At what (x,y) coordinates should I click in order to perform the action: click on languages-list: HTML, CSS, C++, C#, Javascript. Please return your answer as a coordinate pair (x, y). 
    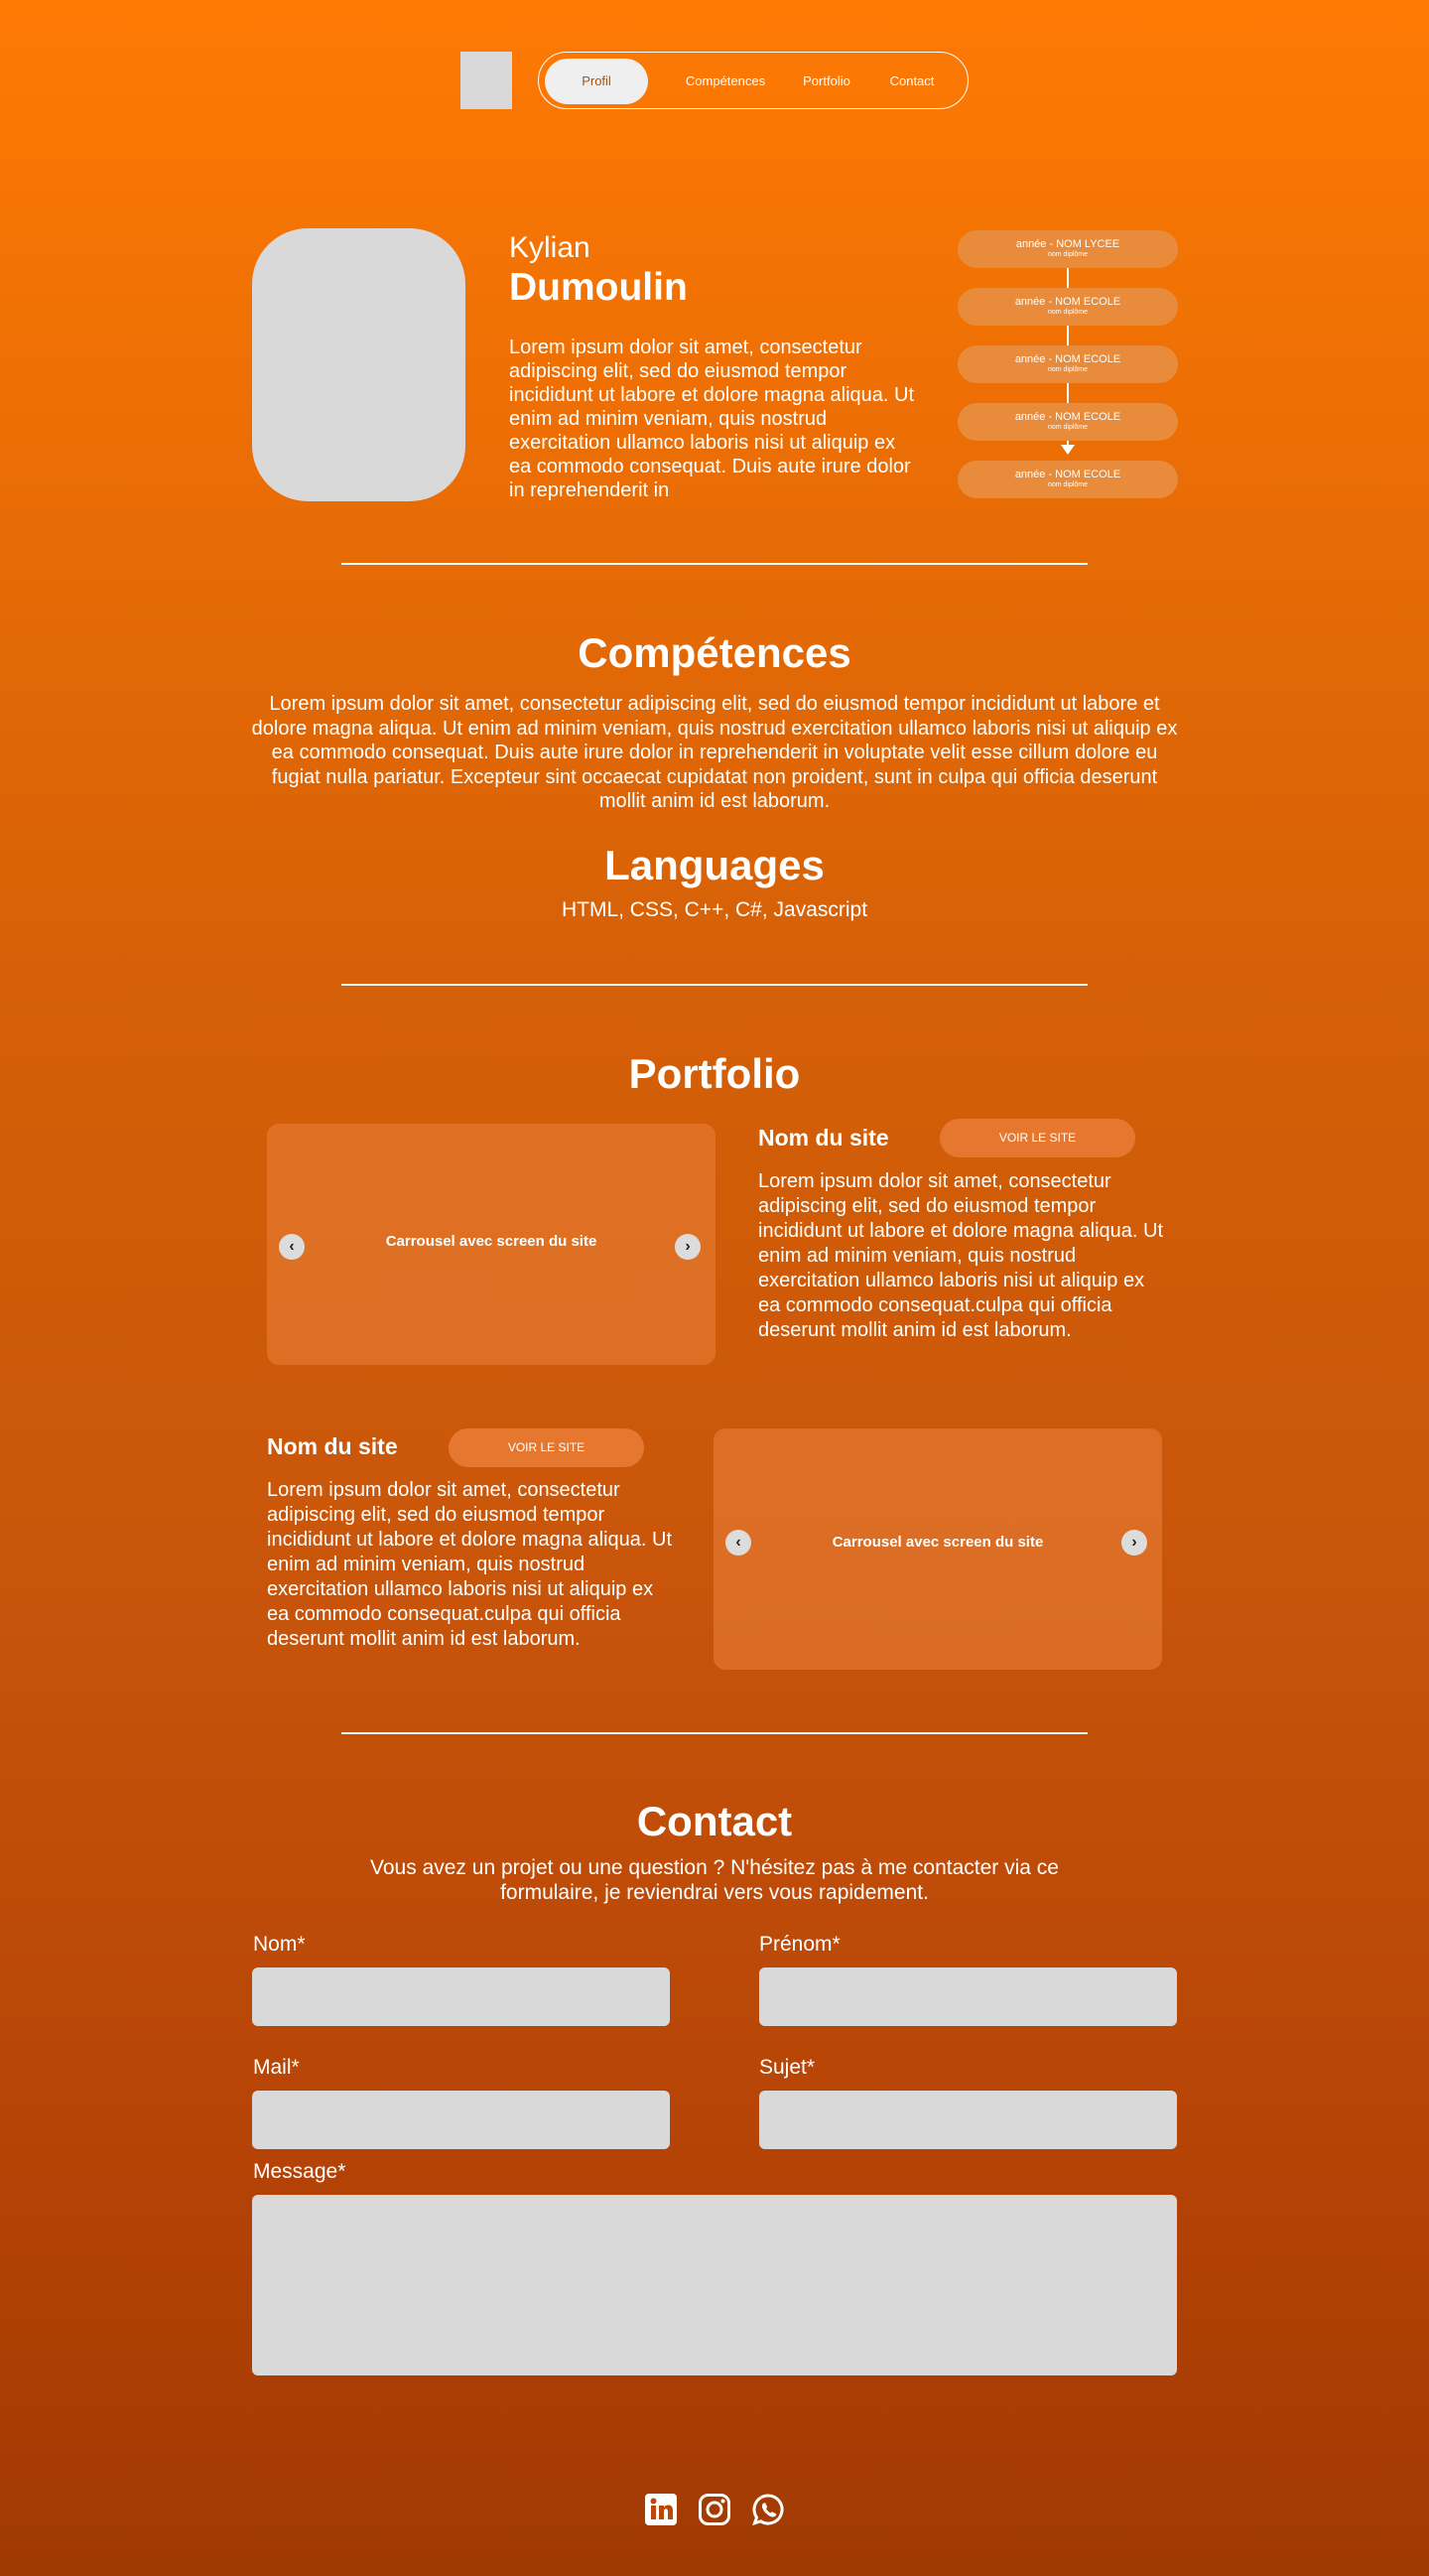
    Looking at the image, I should click on (714, 909).